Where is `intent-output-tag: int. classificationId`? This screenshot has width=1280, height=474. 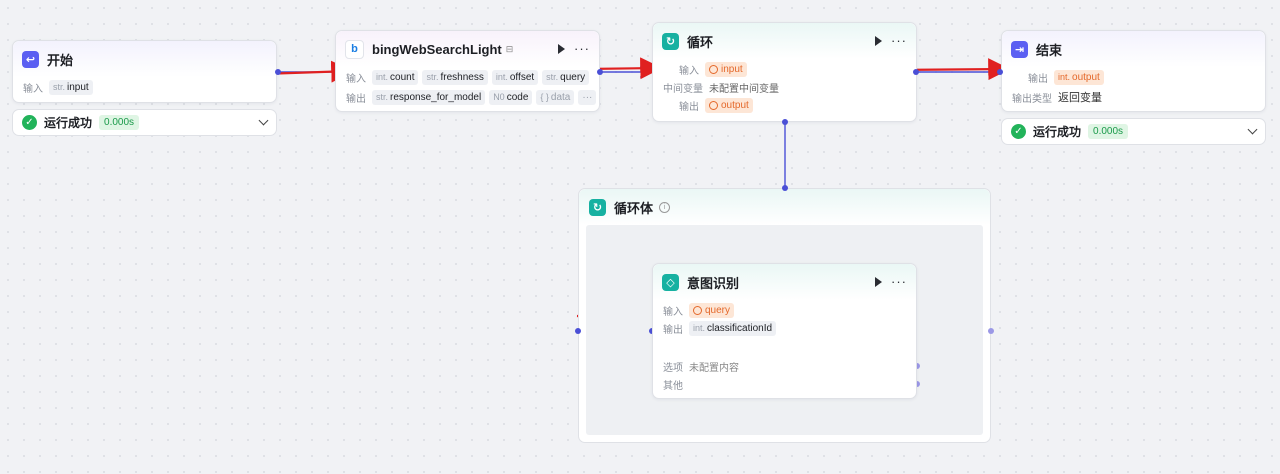 intent-output-tag: int. classificationId is located at coordinates (733, 328).